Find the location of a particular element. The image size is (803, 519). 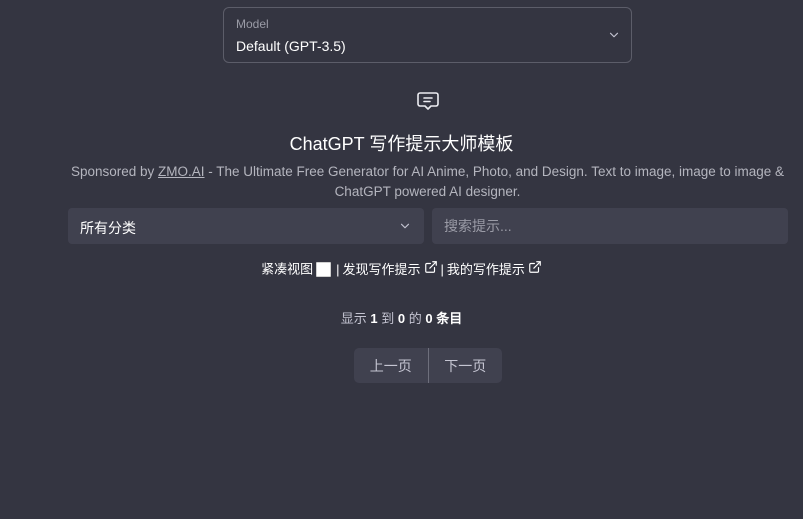

my-prompts-label: 我的写作提示 is located at coordinates (485, 270).